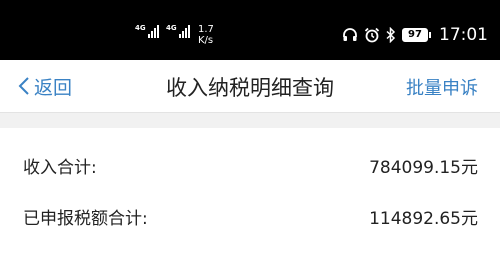  I want to click on headphones-icon, so click(350, 35).